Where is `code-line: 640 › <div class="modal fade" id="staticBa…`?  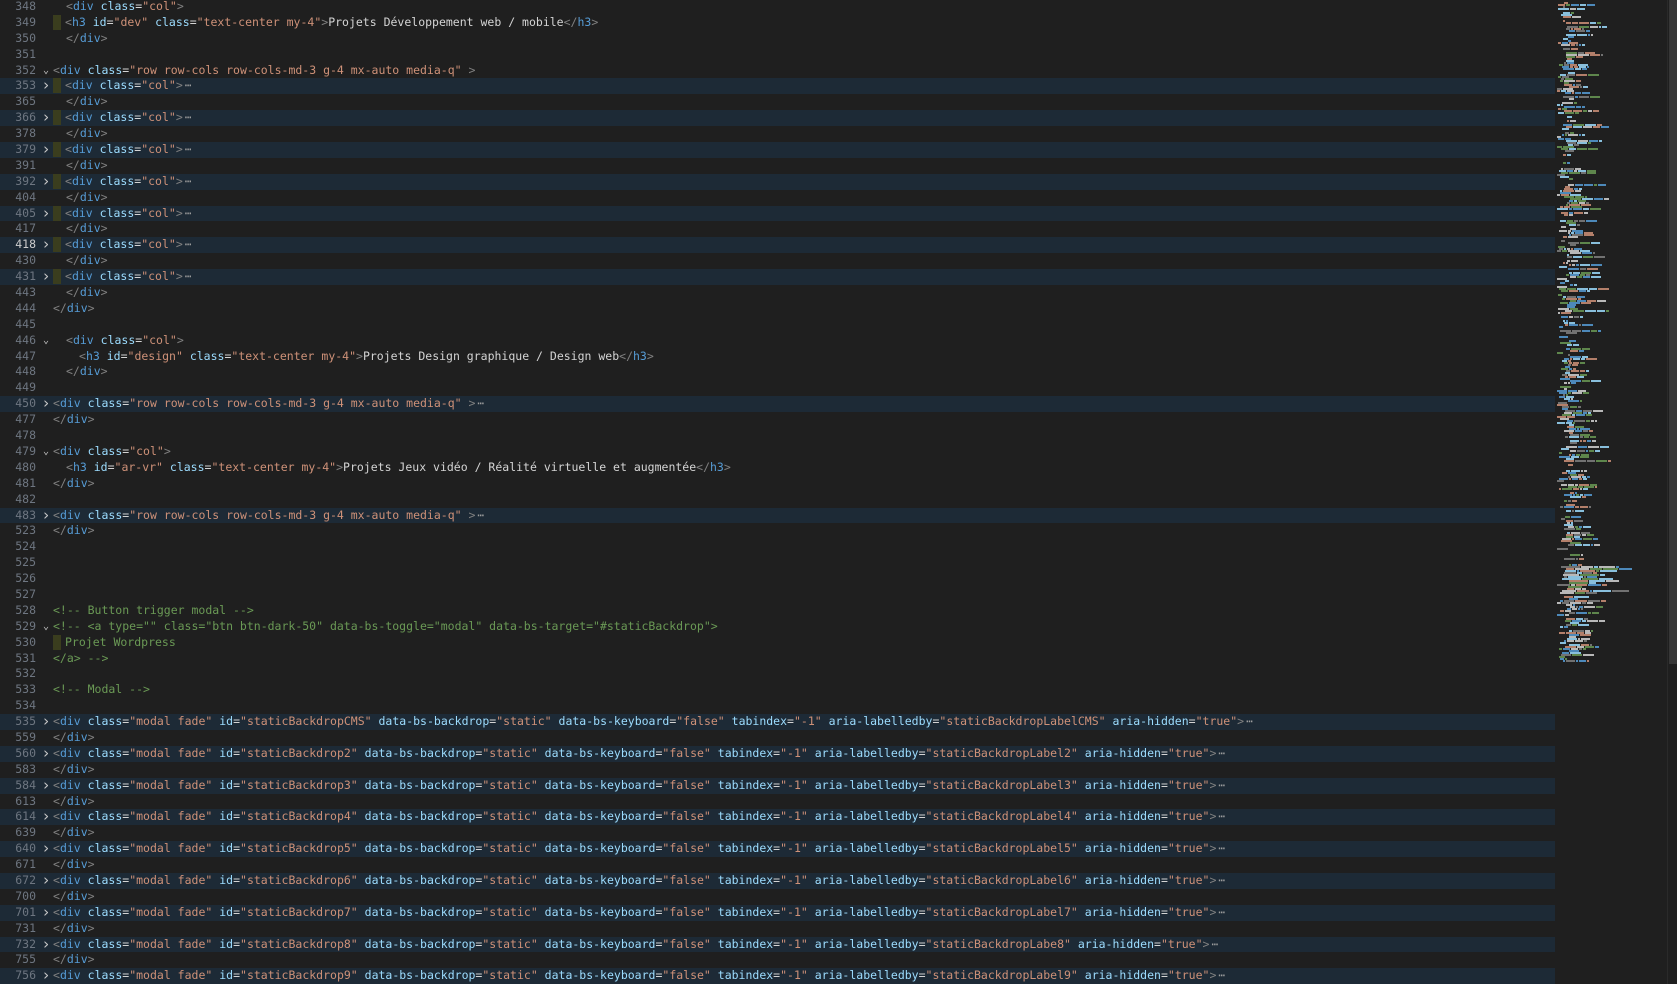 code-line: 640 › <div class="modal fade" id="staticBa… is located at coordinates (777, 849).